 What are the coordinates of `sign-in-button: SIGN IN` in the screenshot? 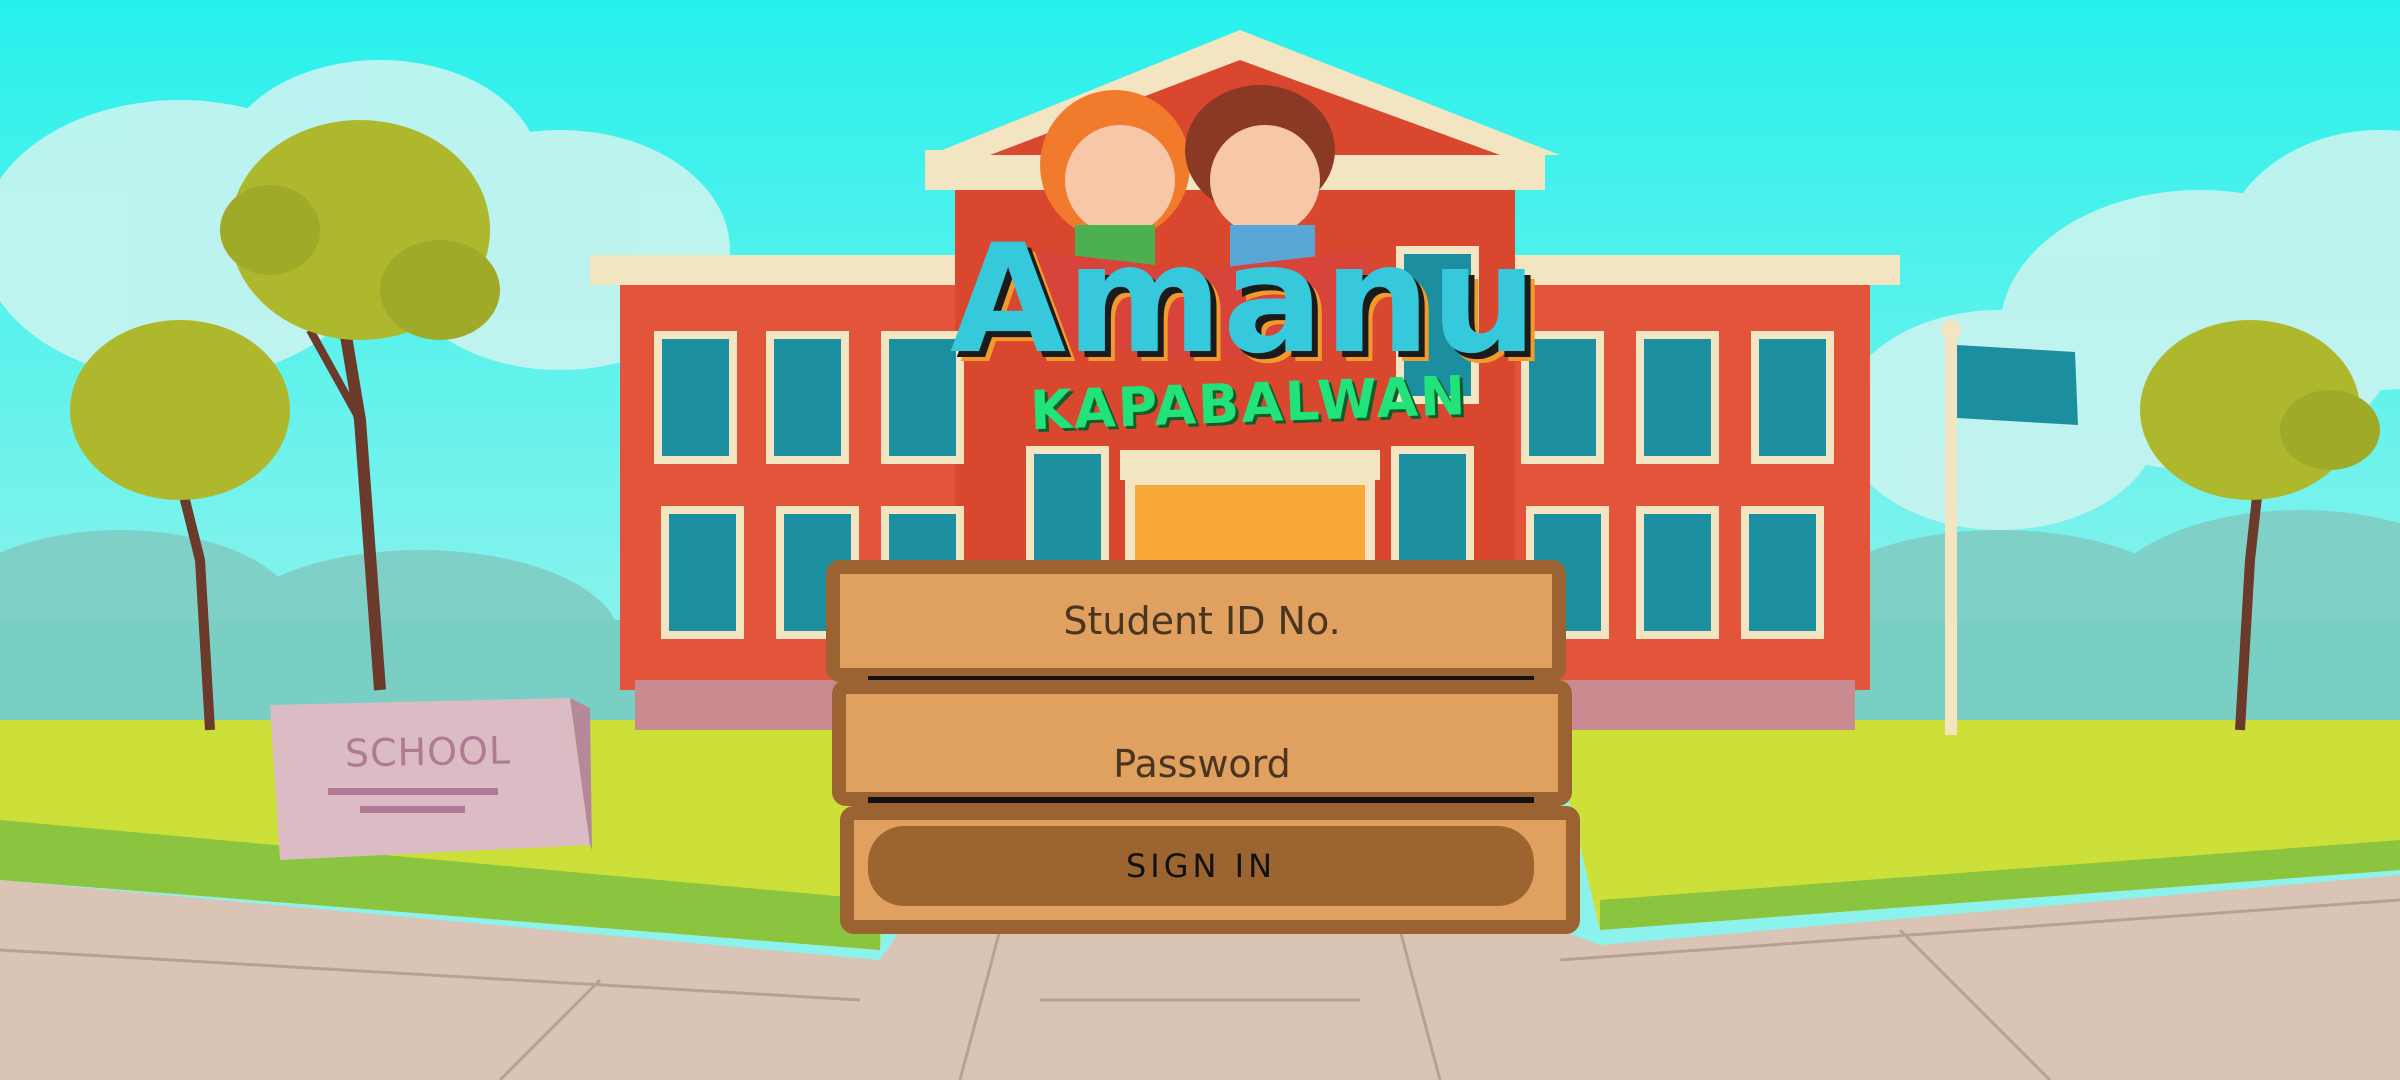 It's located at (1201, 866).